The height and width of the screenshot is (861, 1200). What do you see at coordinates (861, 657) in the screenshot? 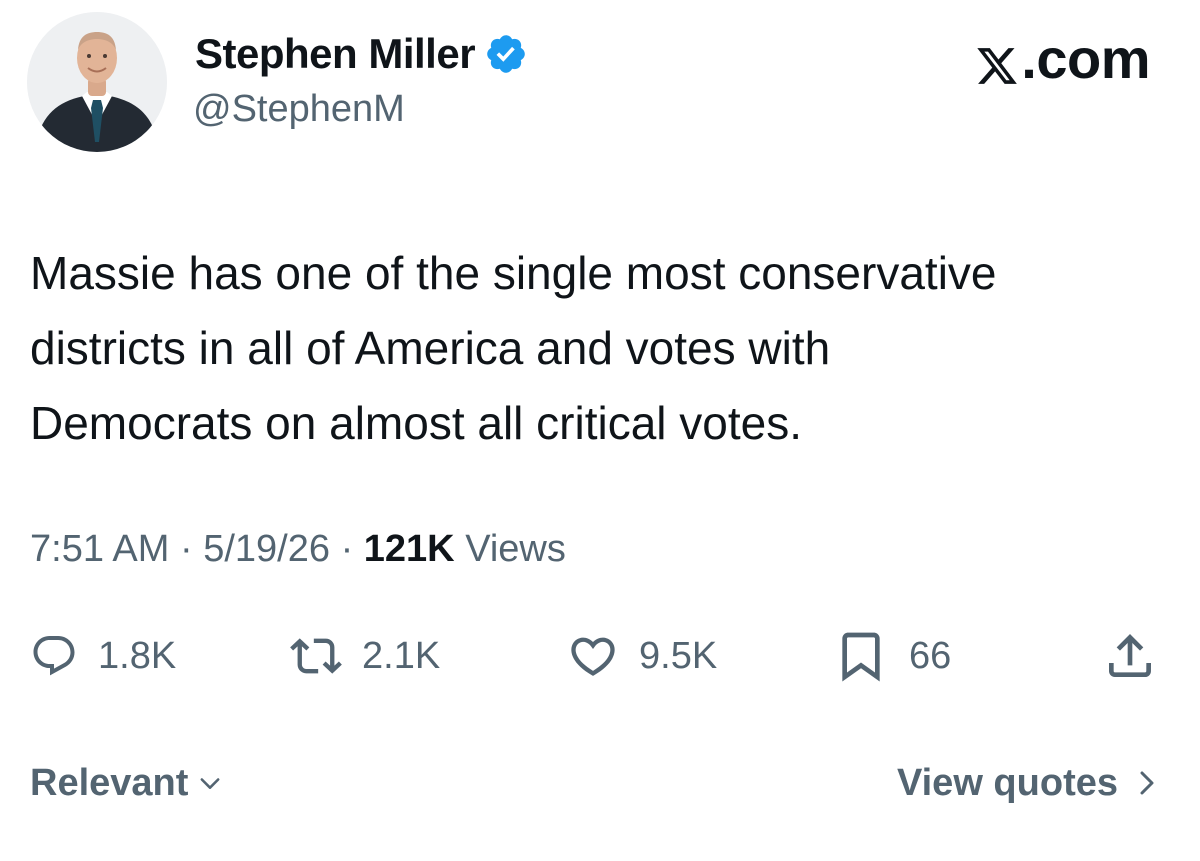
I see `bookmark-icon` at bounding box center [861, 657].